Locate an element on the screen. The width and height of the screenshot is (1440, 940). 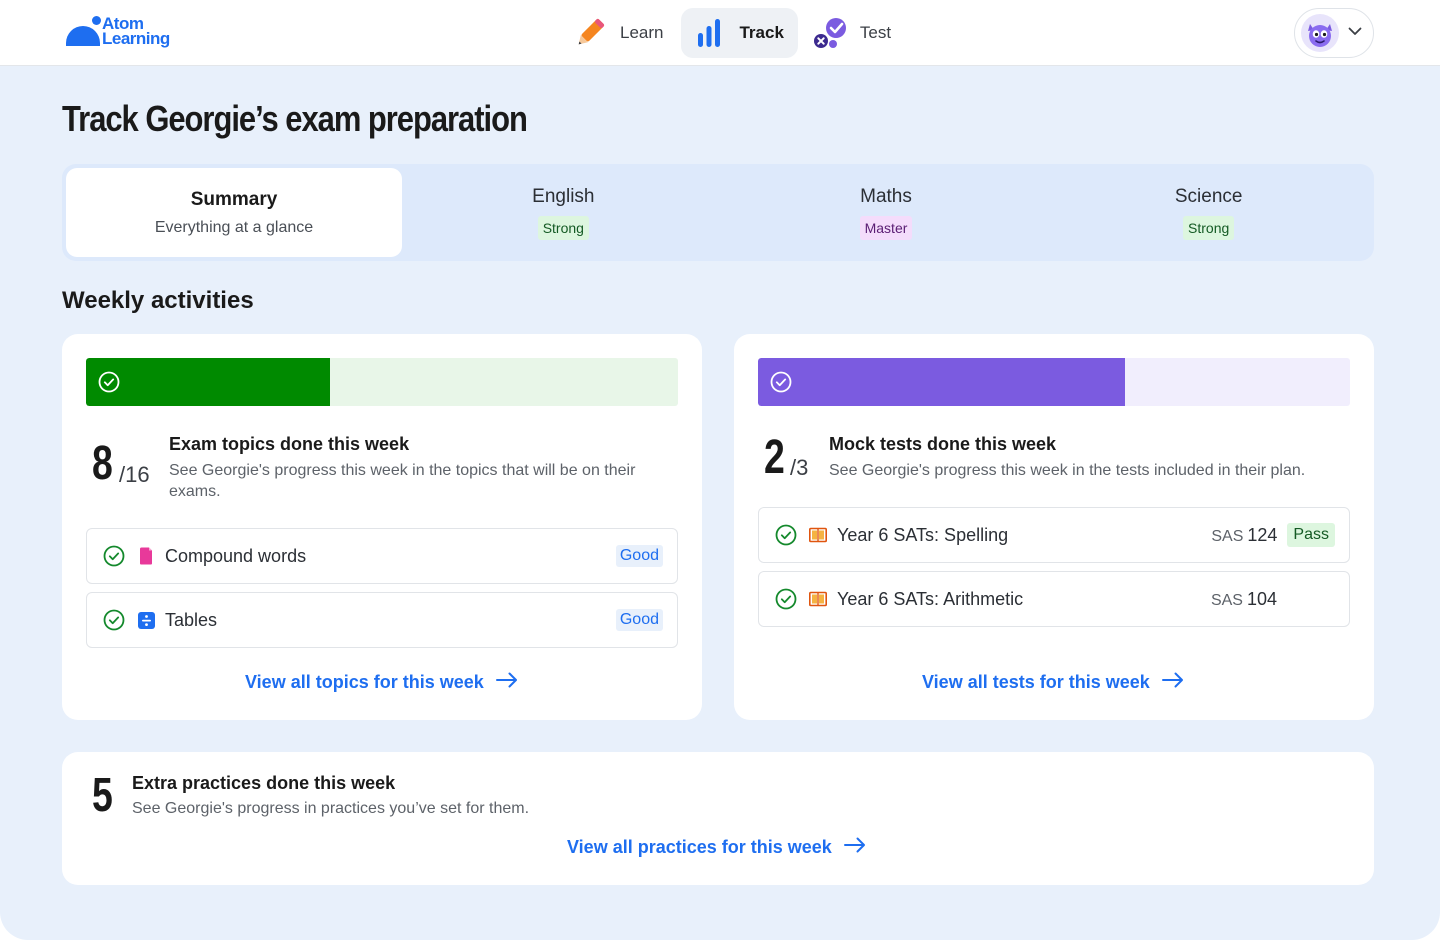
science-level-badge: Strong is located at coordinates (1209, 227).